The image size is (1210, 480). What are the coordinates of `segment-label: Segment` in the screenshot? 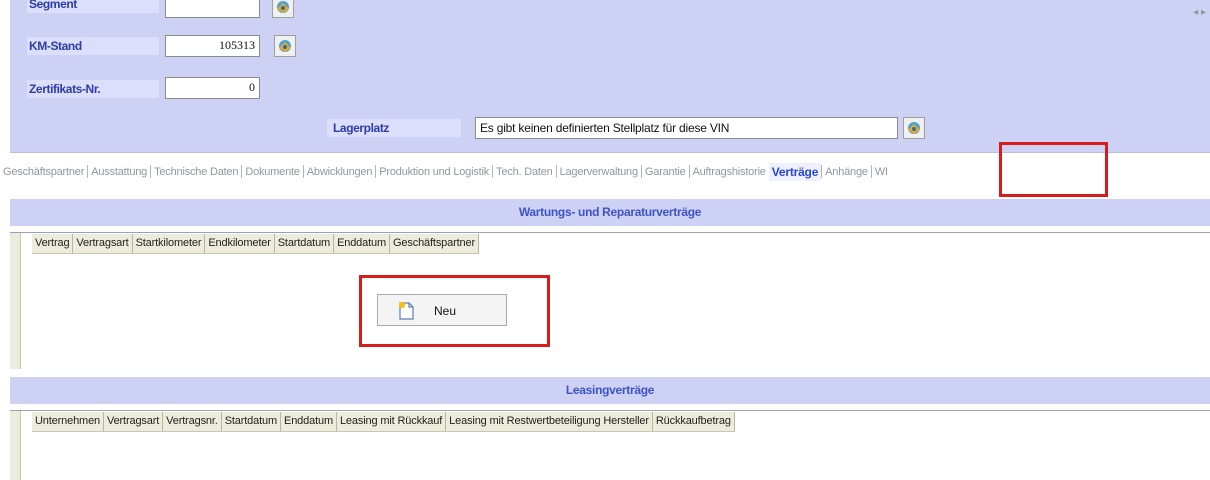 It's located at (93, 6).